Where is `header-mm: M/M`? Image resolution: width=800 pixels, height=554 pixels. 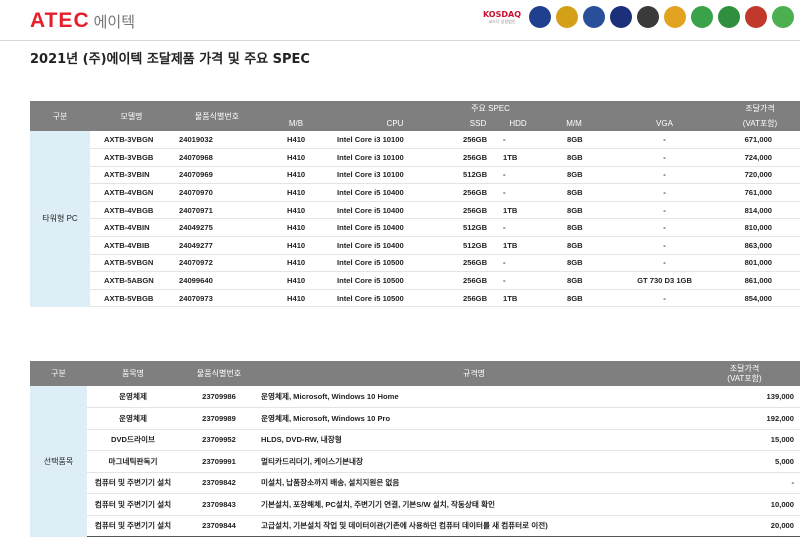 header-mm: M/M is located at coordinates (574, 123).